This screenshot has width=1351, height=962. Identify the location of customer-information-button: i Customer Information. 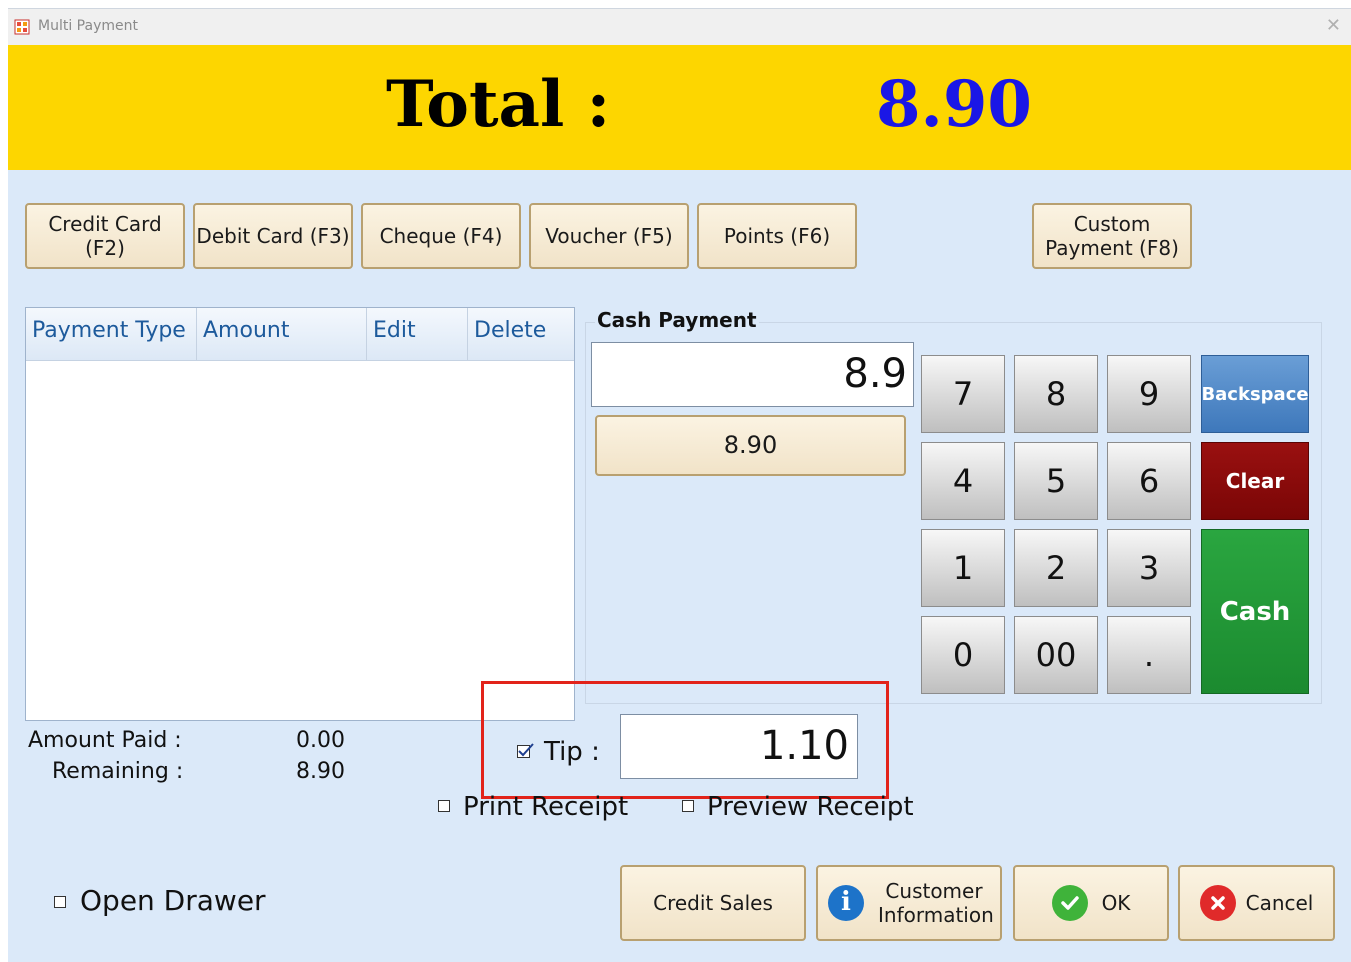
(909, 903).